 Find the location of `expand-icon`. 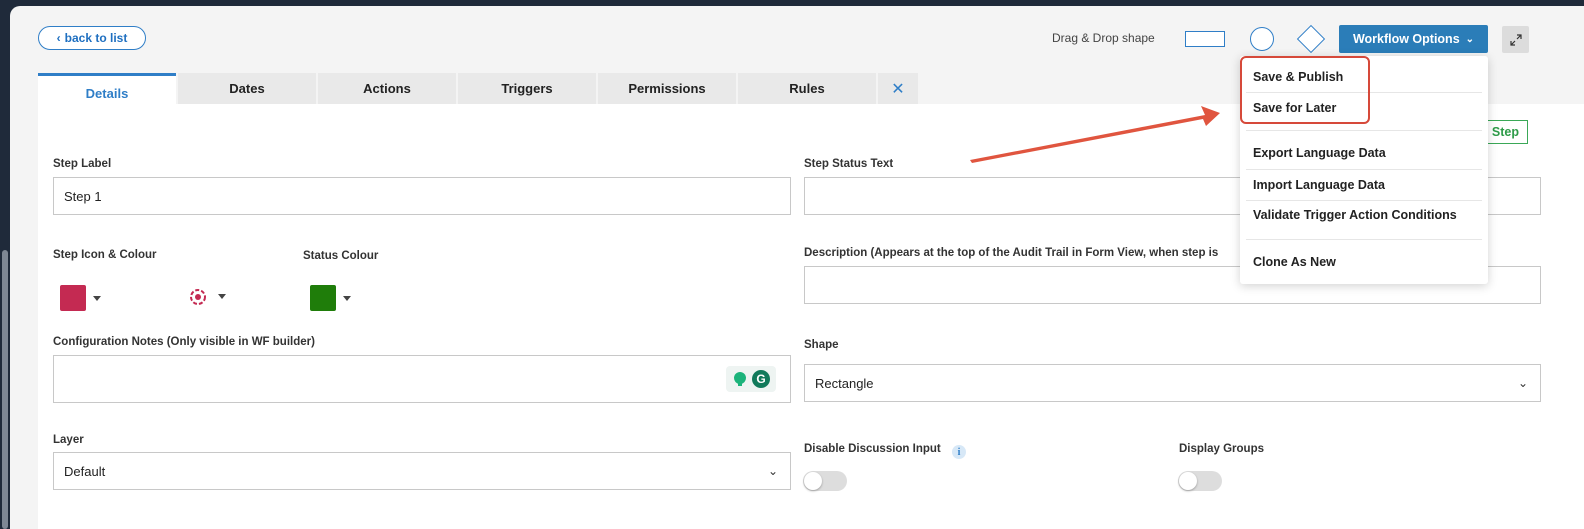

expand-icon is located at coordinates (1515, 39).